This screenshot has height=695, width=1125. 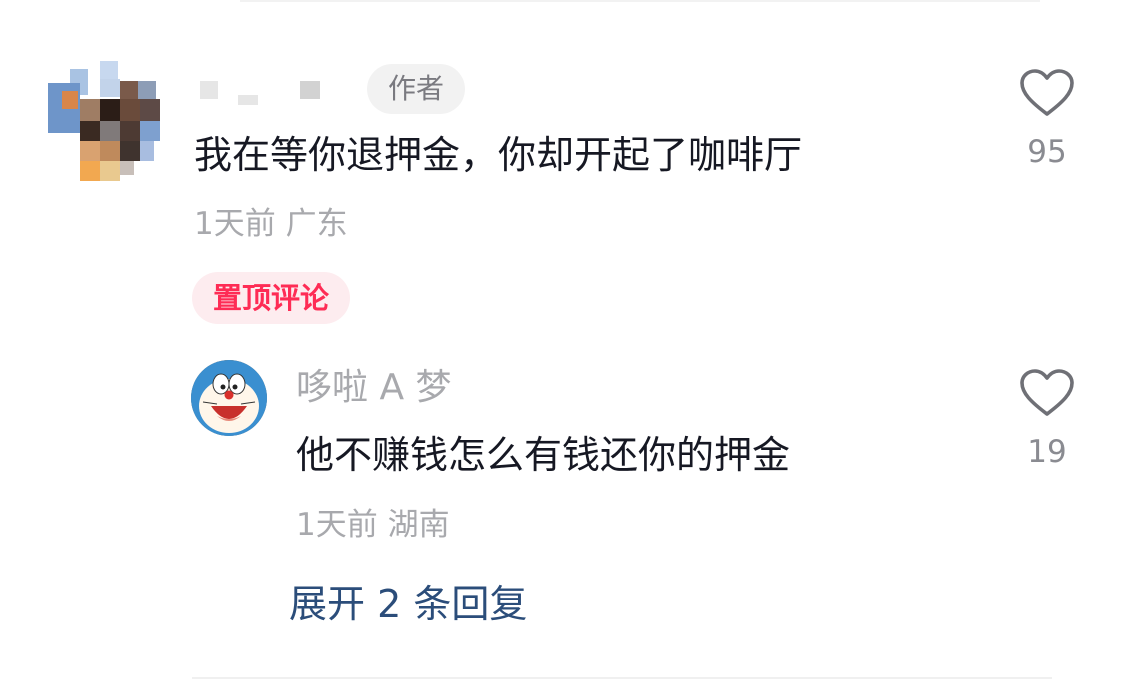 I want to click on blurred-username, so click(x=263, y=93).